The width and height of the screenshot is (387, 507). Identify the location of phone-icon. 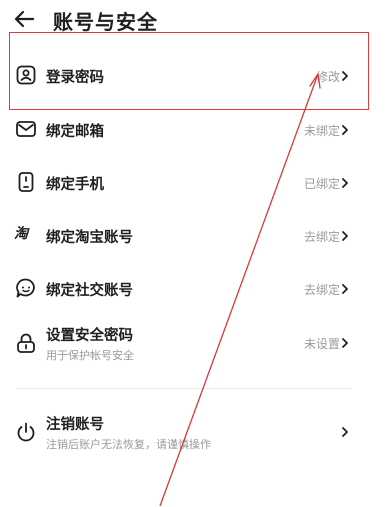
(26, 182).